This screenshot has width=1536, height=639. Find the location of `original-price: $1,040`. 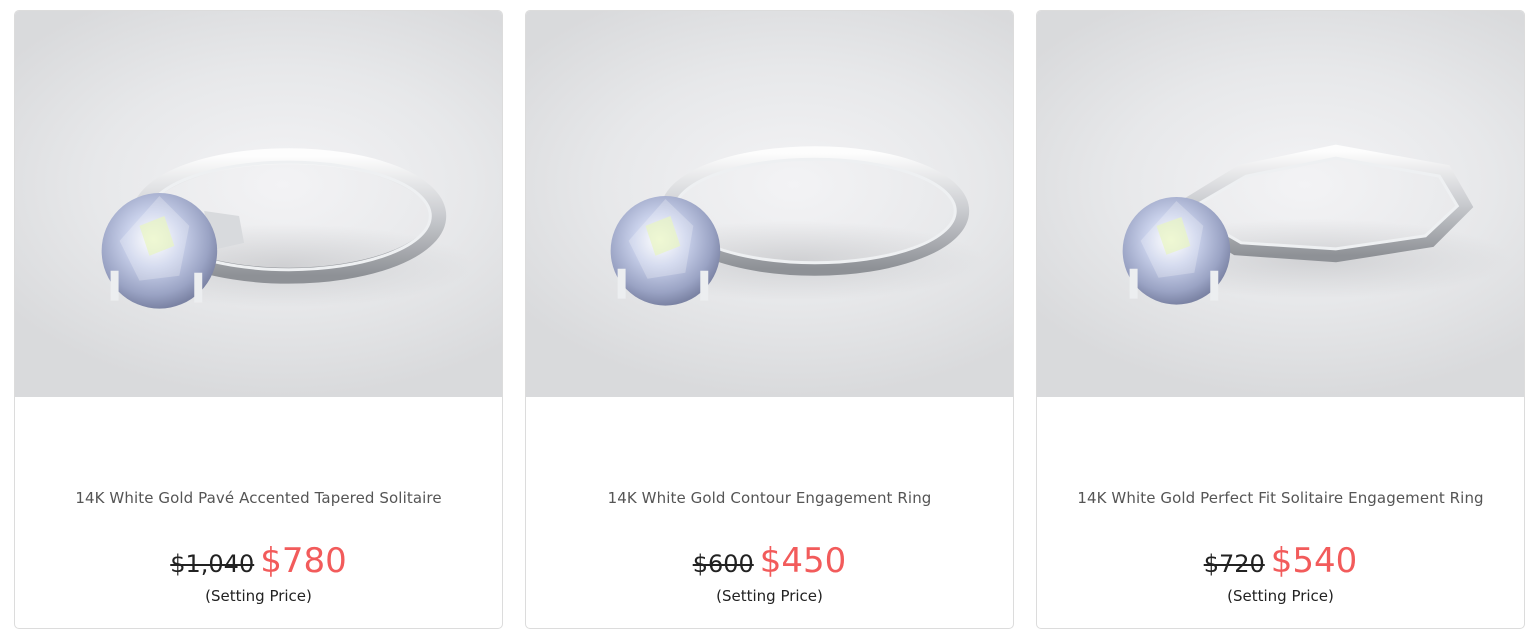

original-price: $1,040 is located at coordinates (212, 564).